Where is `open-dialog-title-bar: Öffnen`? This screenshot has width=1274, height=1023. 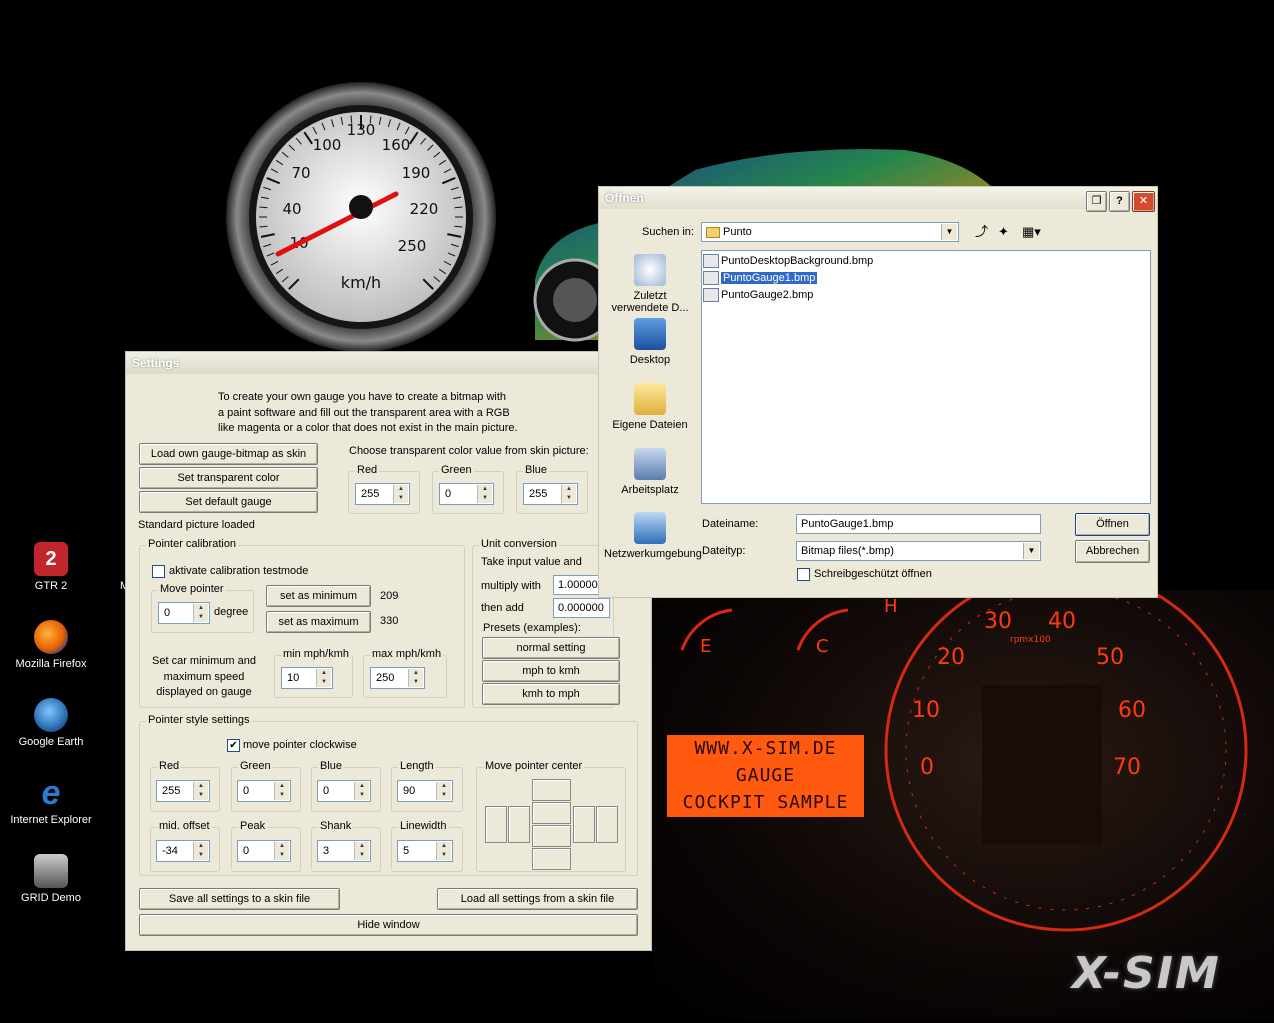 open-dialog-title-bar: Öffnen is located at coordinates (878, 198).